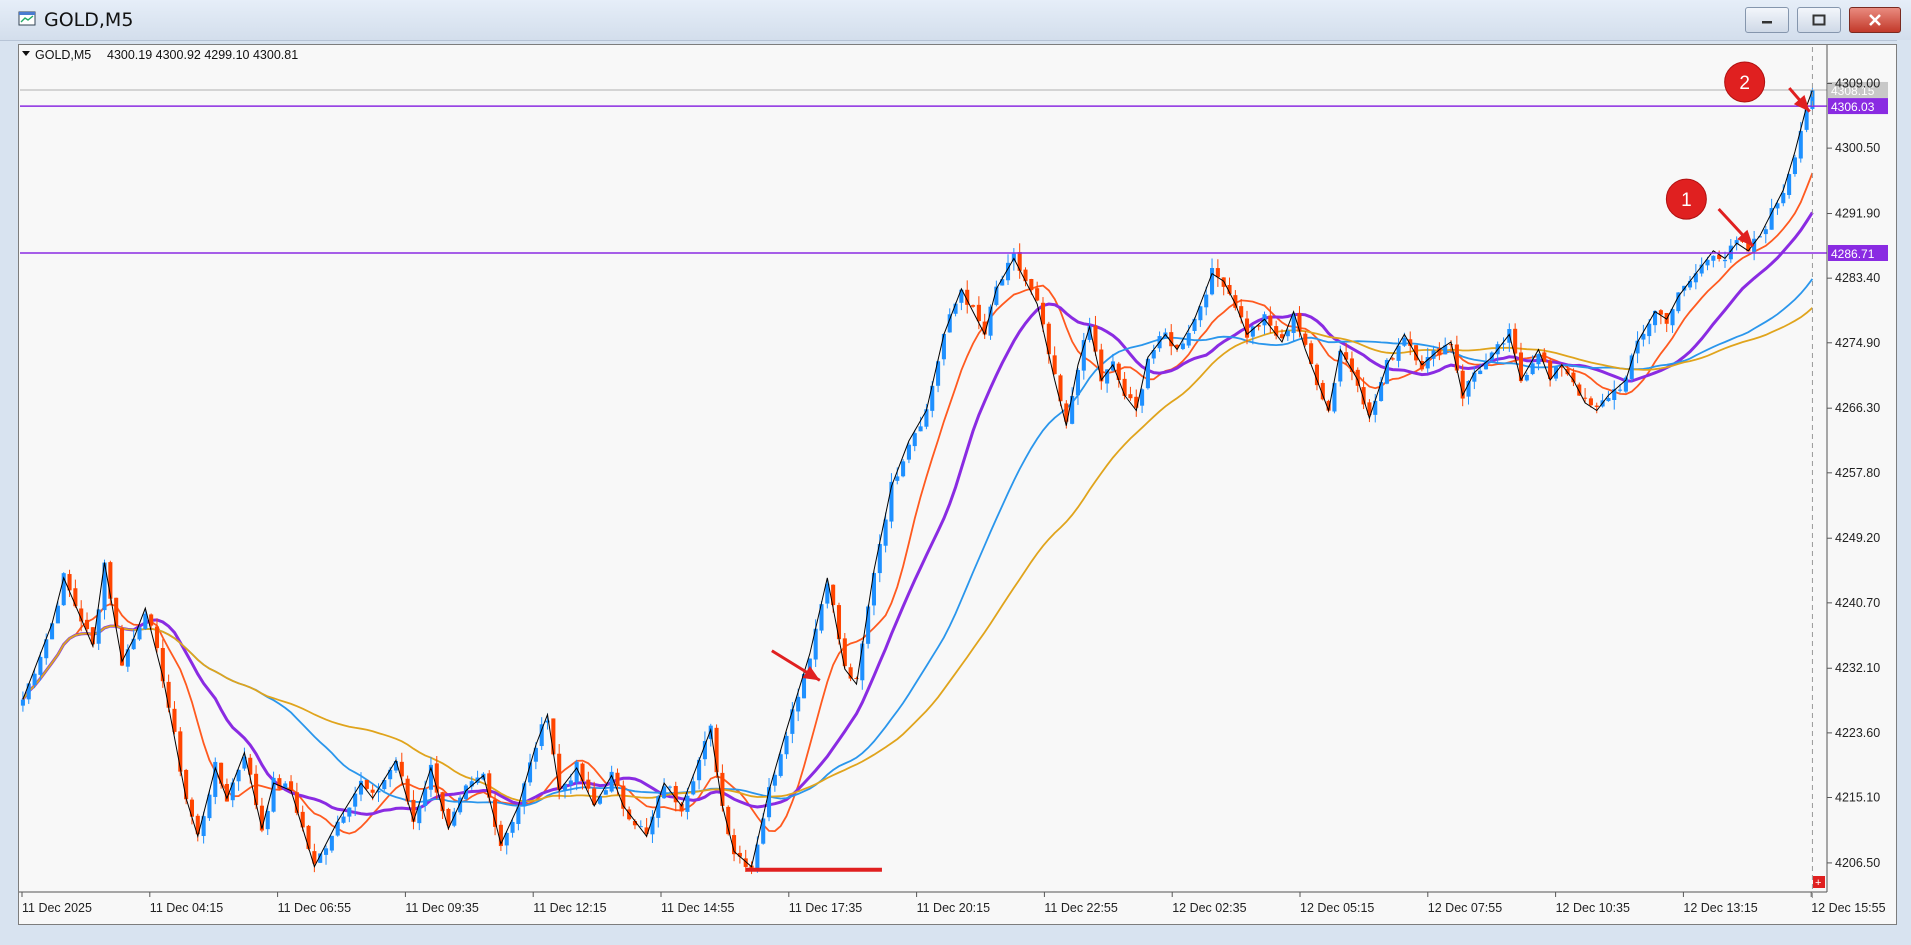 The width and height of the screenshot is (1911, 945). Describe the element at coordinates (697, 908) in the screenshot. I see `time-tick-label: 11 Dec 14:55` at that location.